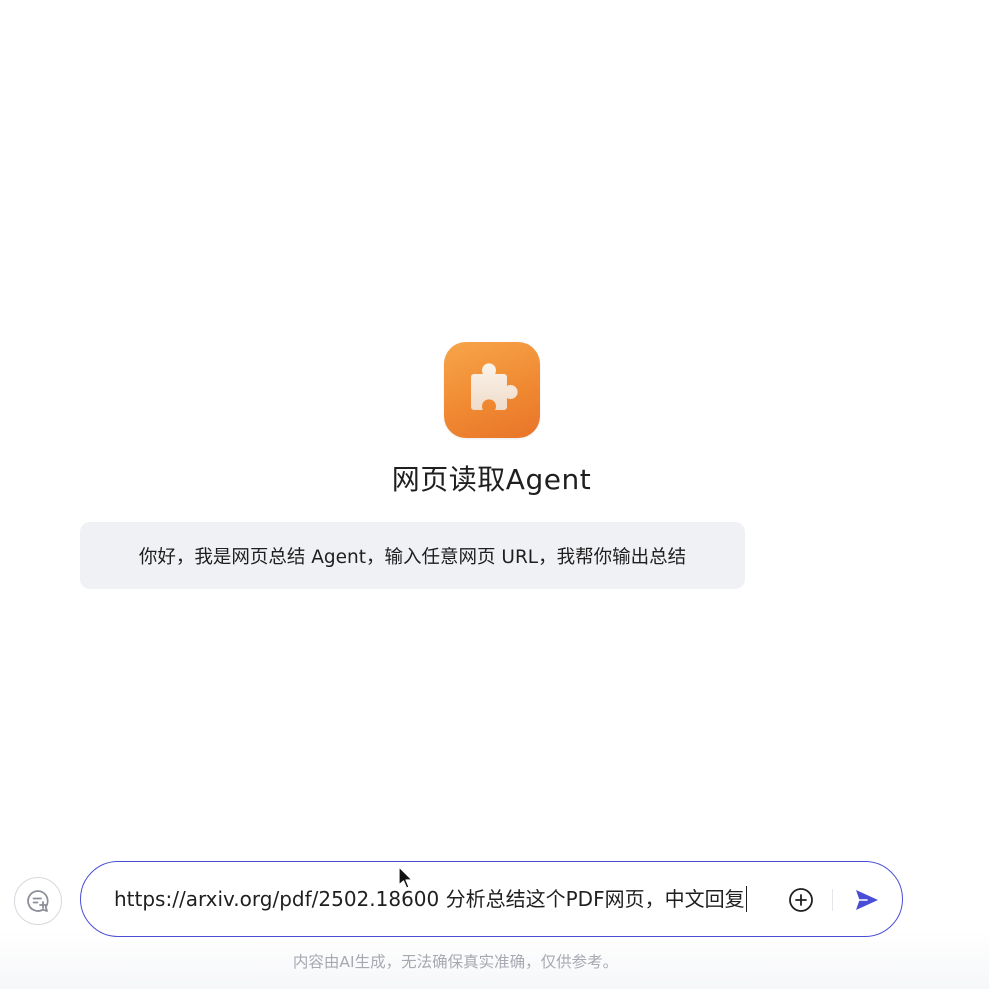 This screenshot has width=989, height=989. I want to click on agent-avatar, so click(492, 390).